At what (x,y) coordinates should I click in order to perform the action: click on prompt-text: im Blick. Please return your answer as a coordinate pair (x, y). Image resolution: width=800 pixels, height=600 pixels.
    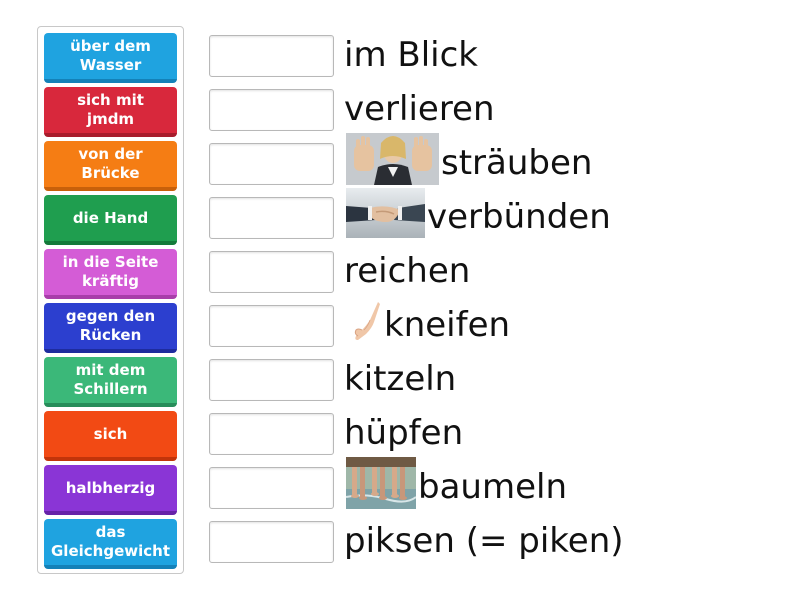
    Looking at the image, I should click on (411, 55).